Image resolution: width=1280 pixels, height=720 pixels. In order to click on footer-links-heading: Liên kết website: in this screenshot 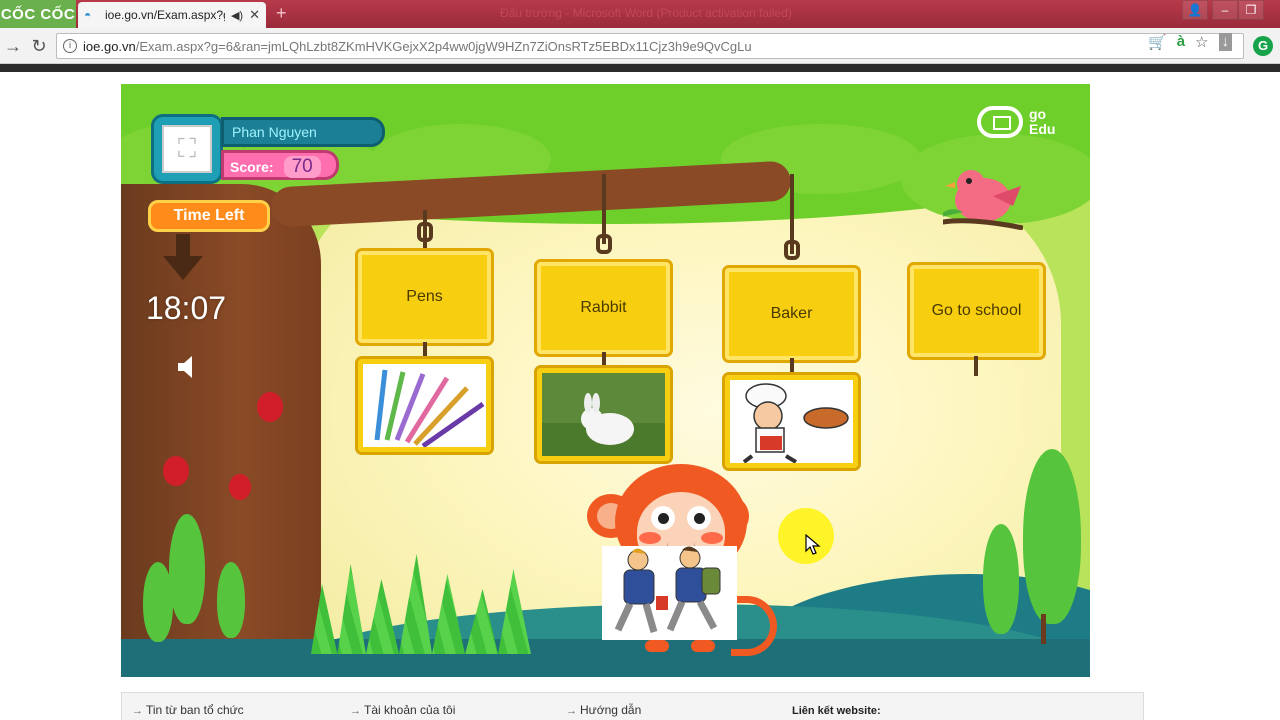, I will do `click(836, 711)`.